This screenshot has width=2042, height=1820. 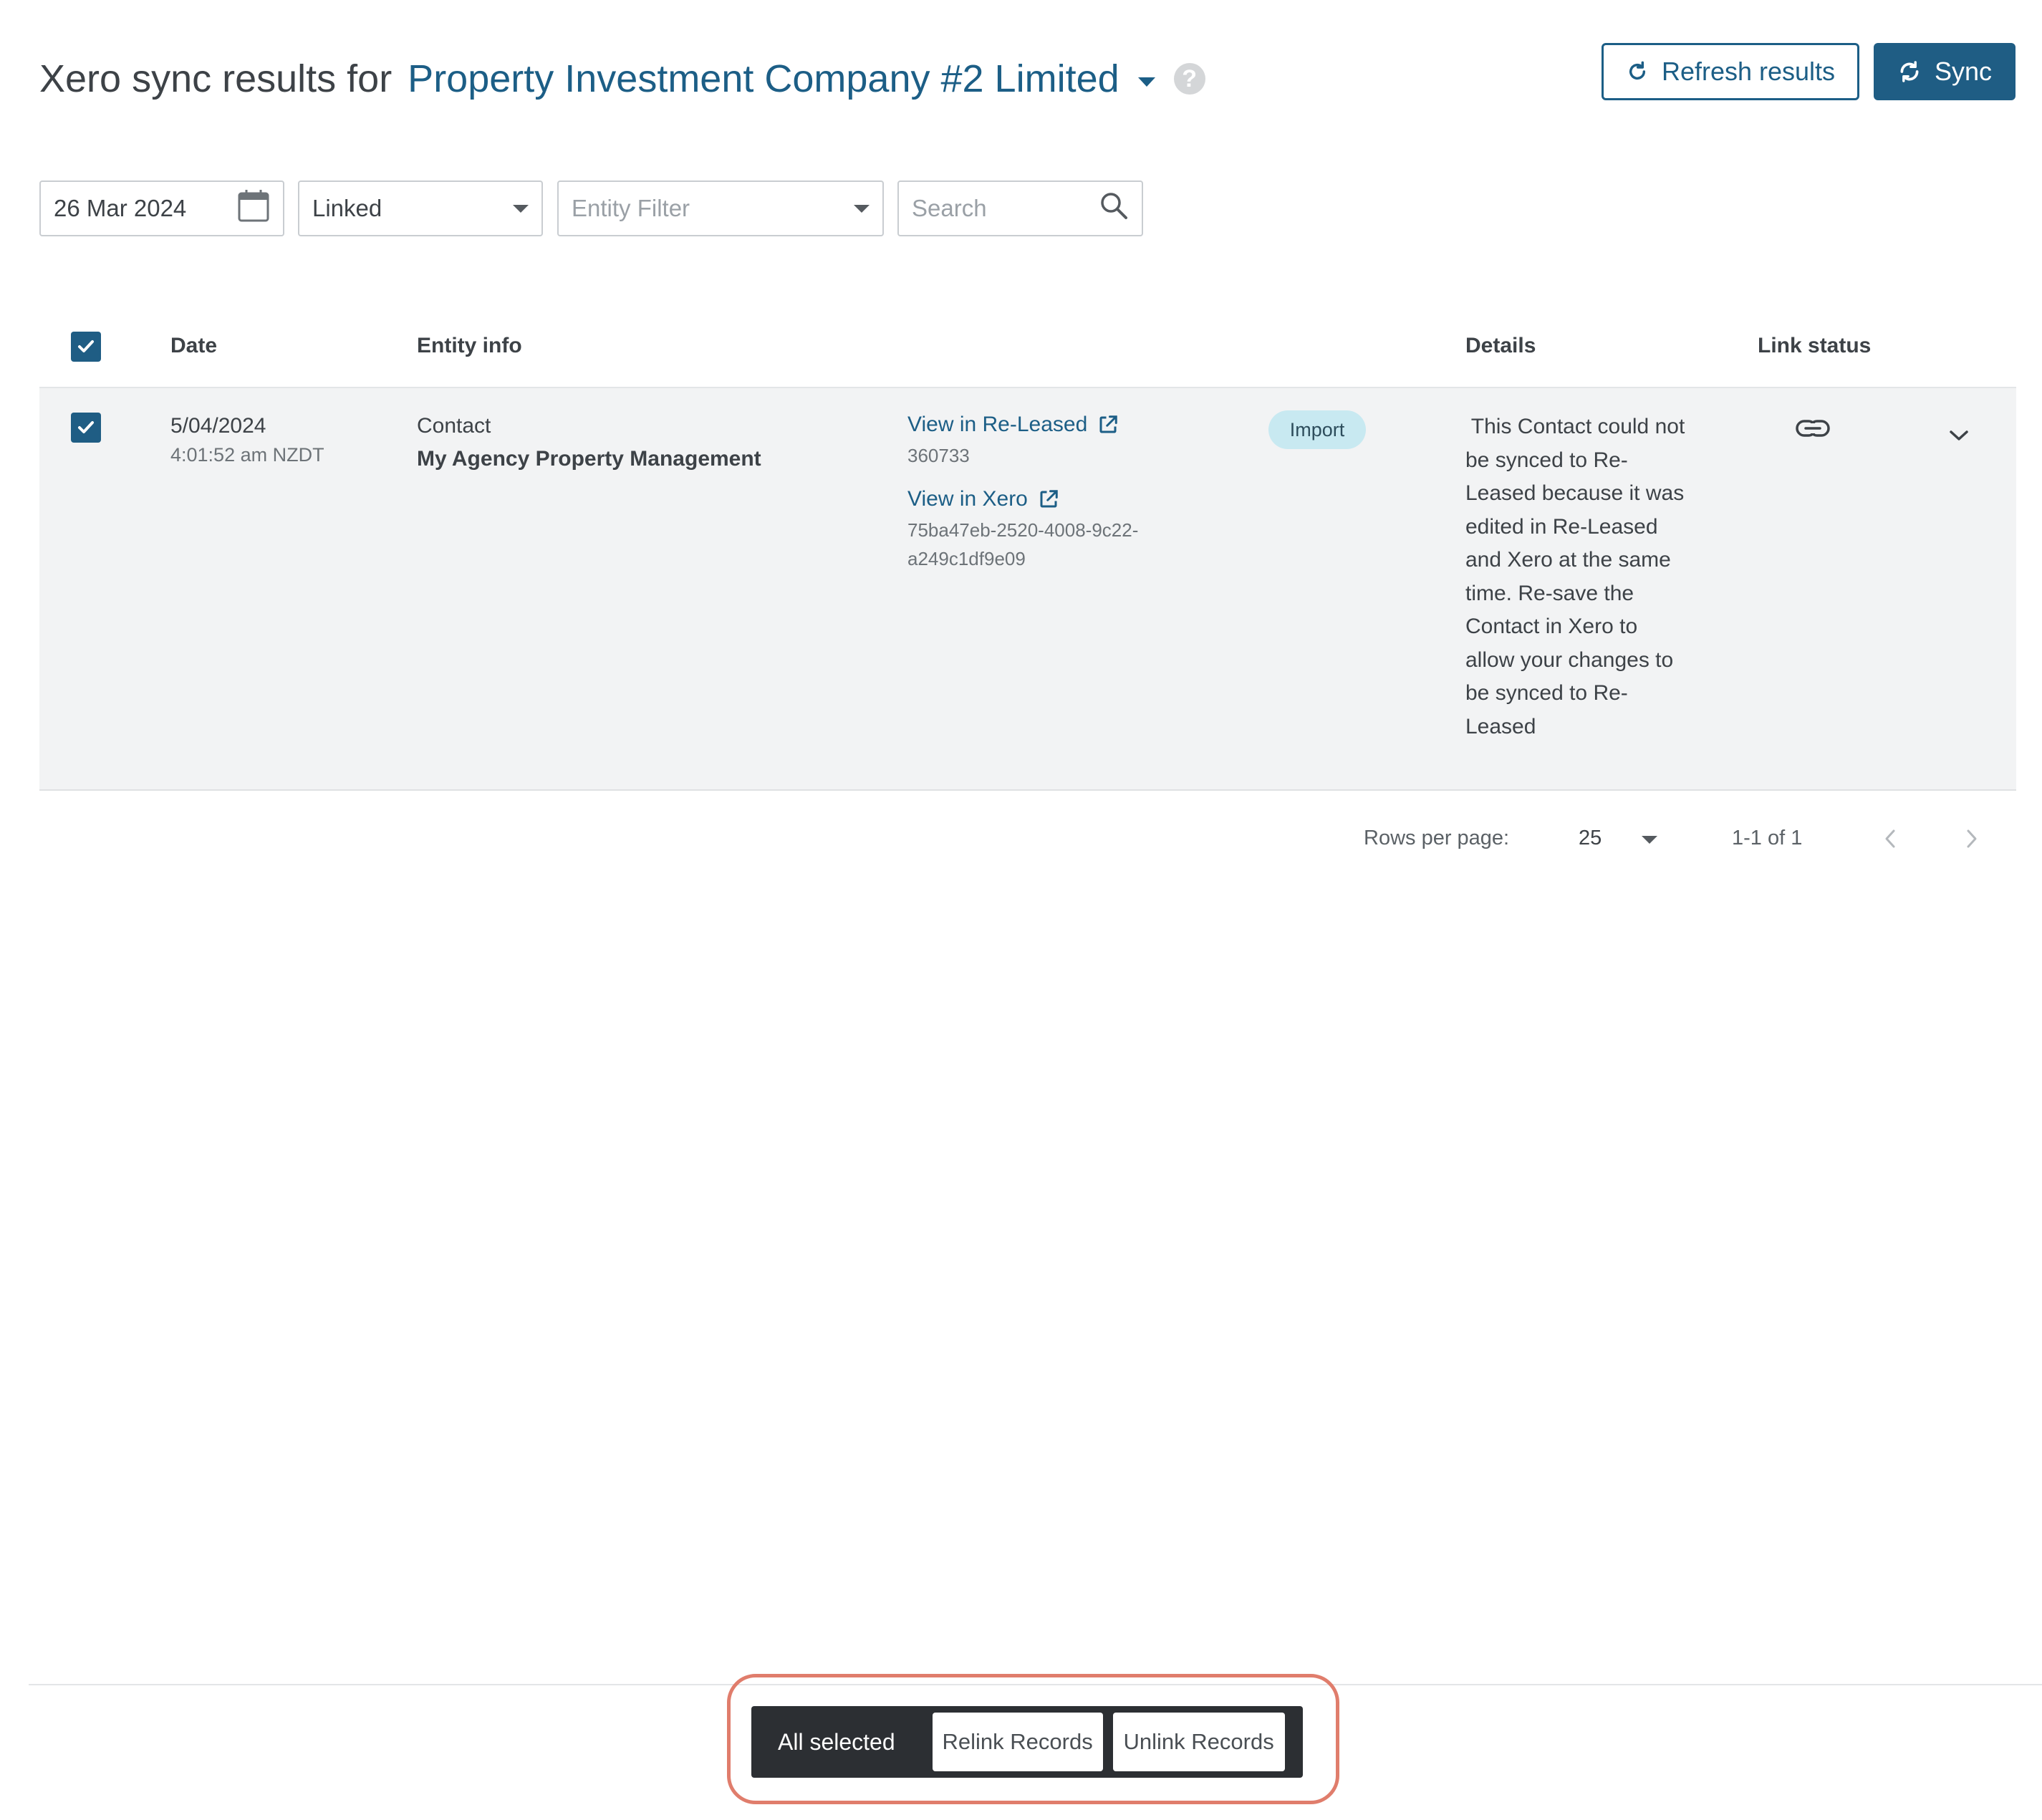 What do you see at coordinates (589, 459) in the screenshot?
I see `entity-name: My Agency Property Management` at bounding box center [589, 459].